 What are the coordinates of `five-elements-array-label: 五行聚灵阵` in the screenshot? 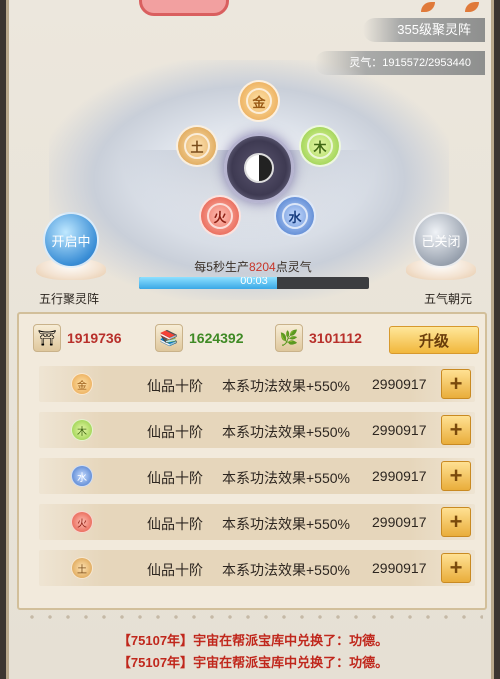 It's located at (69, 299).